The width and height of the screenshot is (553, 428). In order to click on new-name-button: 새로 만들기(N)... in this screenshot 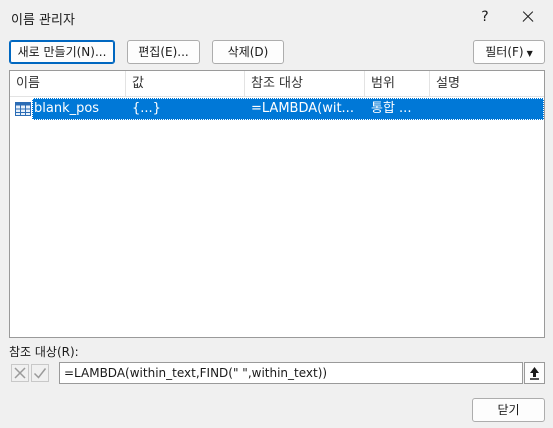, I will do `click(62, 52)`.